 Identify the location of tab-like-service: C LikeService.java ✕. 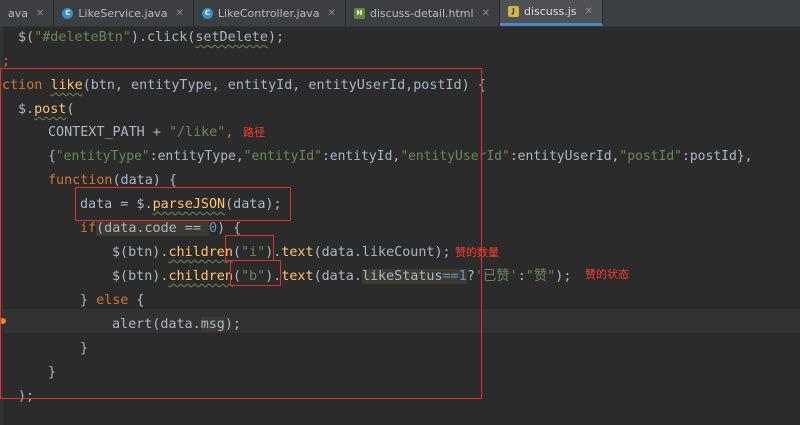
(124, 13).